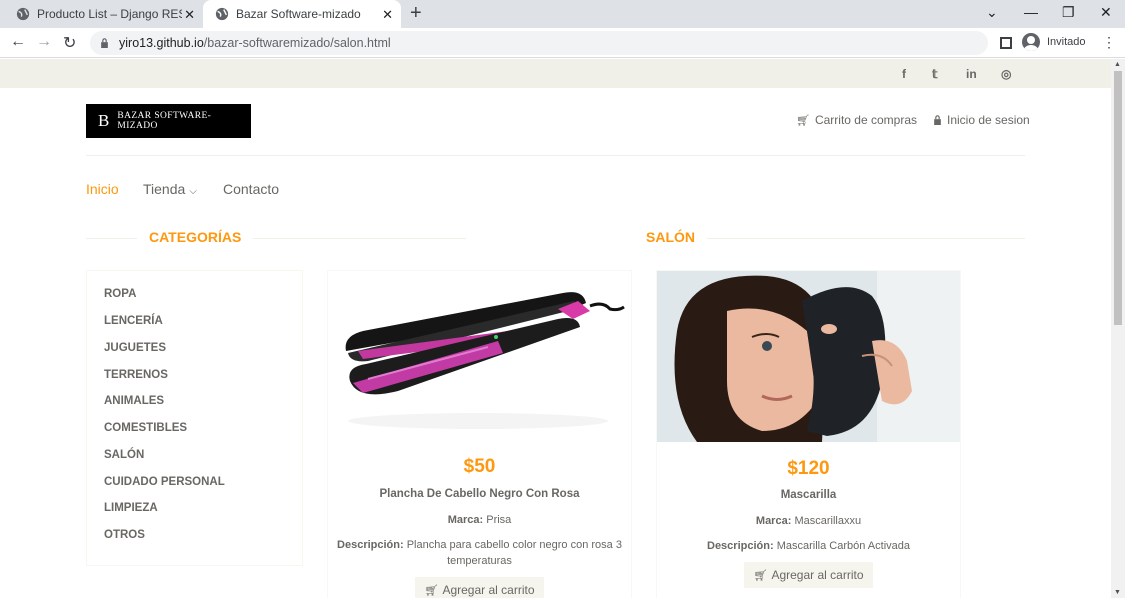 Image resolution: width=1125 pixels, height=598 pixels. What do you see at coordinates (808, 468) in the screenshot?
I see `product-price: $120` at bounding box center [808, 468].